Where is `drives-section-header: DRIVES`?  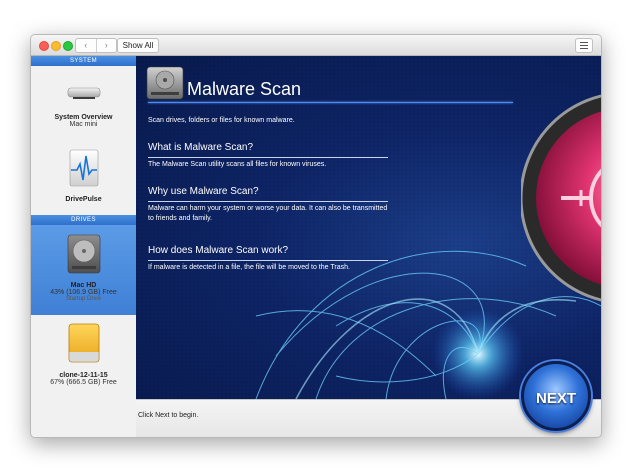
drives-section-header: DRIVES is located at coordinates (83, 220).